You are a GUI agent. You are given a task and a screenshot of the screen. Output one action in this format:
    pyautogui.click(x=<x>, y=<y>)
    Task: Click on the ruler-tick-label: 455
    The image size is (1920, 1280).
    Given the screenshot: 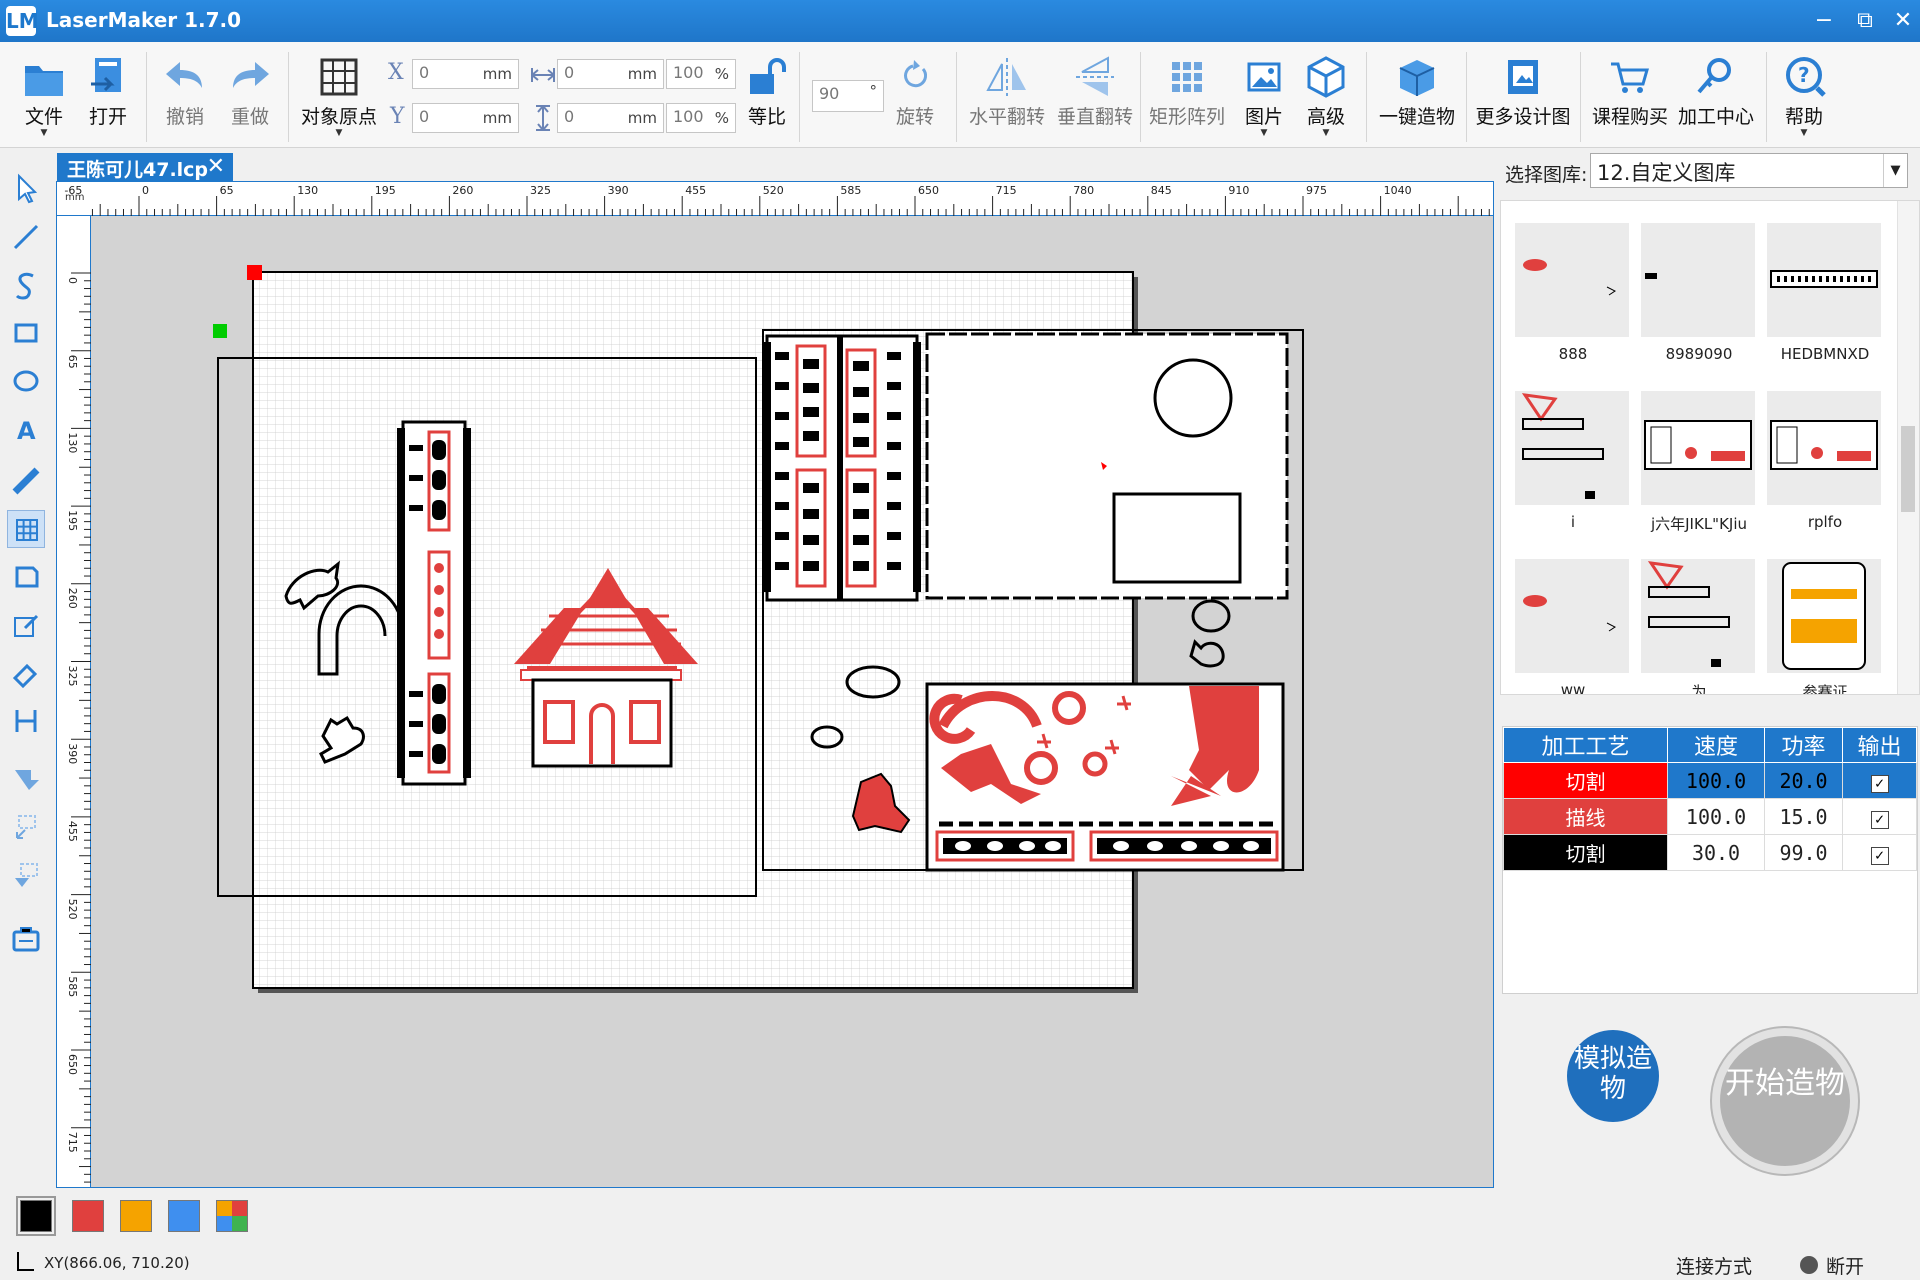 What is the action you would take?
    pyautogui.click(x=695, y=190)
    